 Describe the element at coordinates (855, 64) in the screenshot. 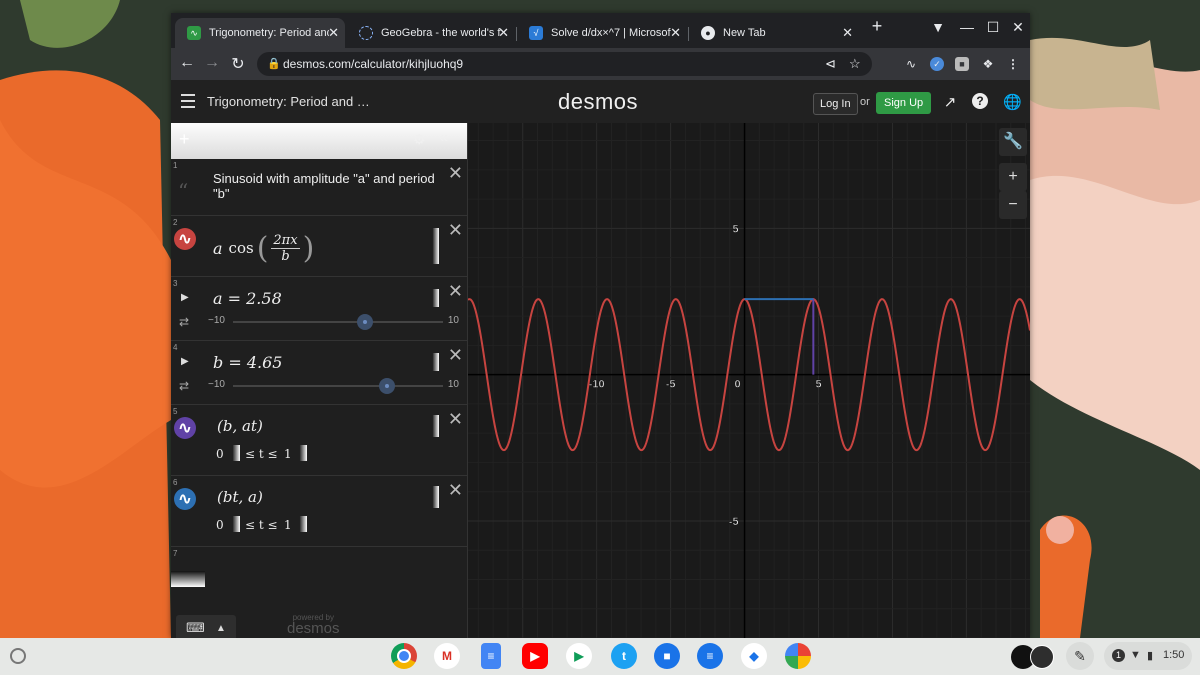

I see `bookmark-star-icon: ☆` at that location.